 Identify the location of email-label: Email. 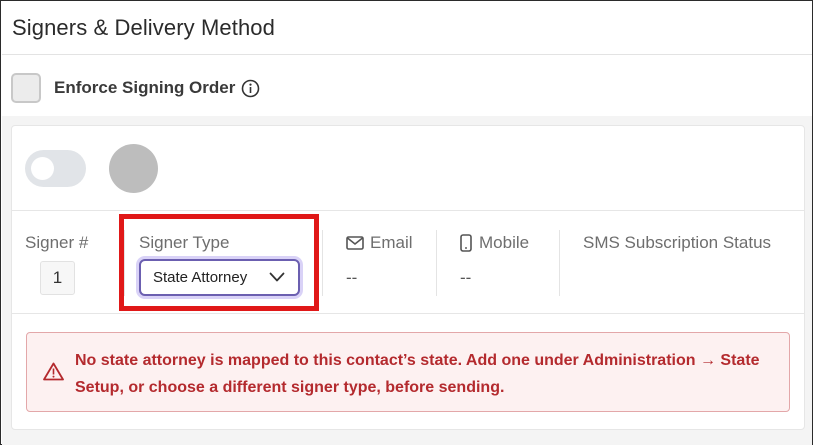
(379, 243).